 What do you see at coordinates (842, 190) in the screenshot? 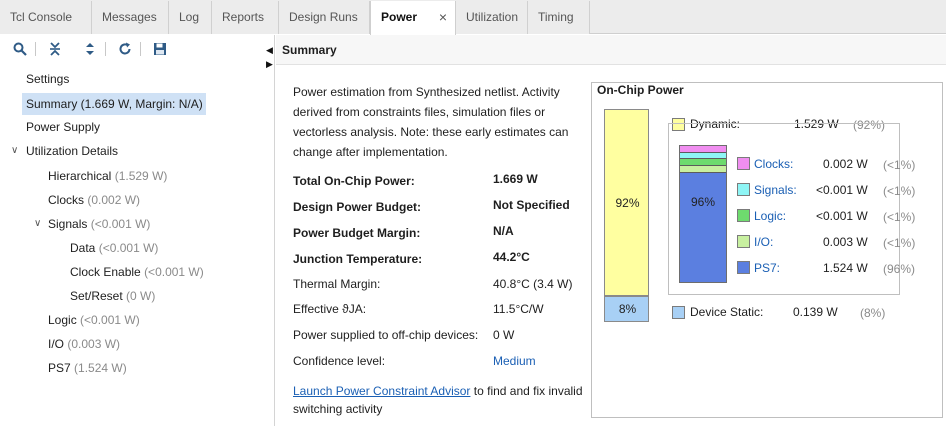
I see `signals-value: <0.001 W` at bounding box center [842, 190].